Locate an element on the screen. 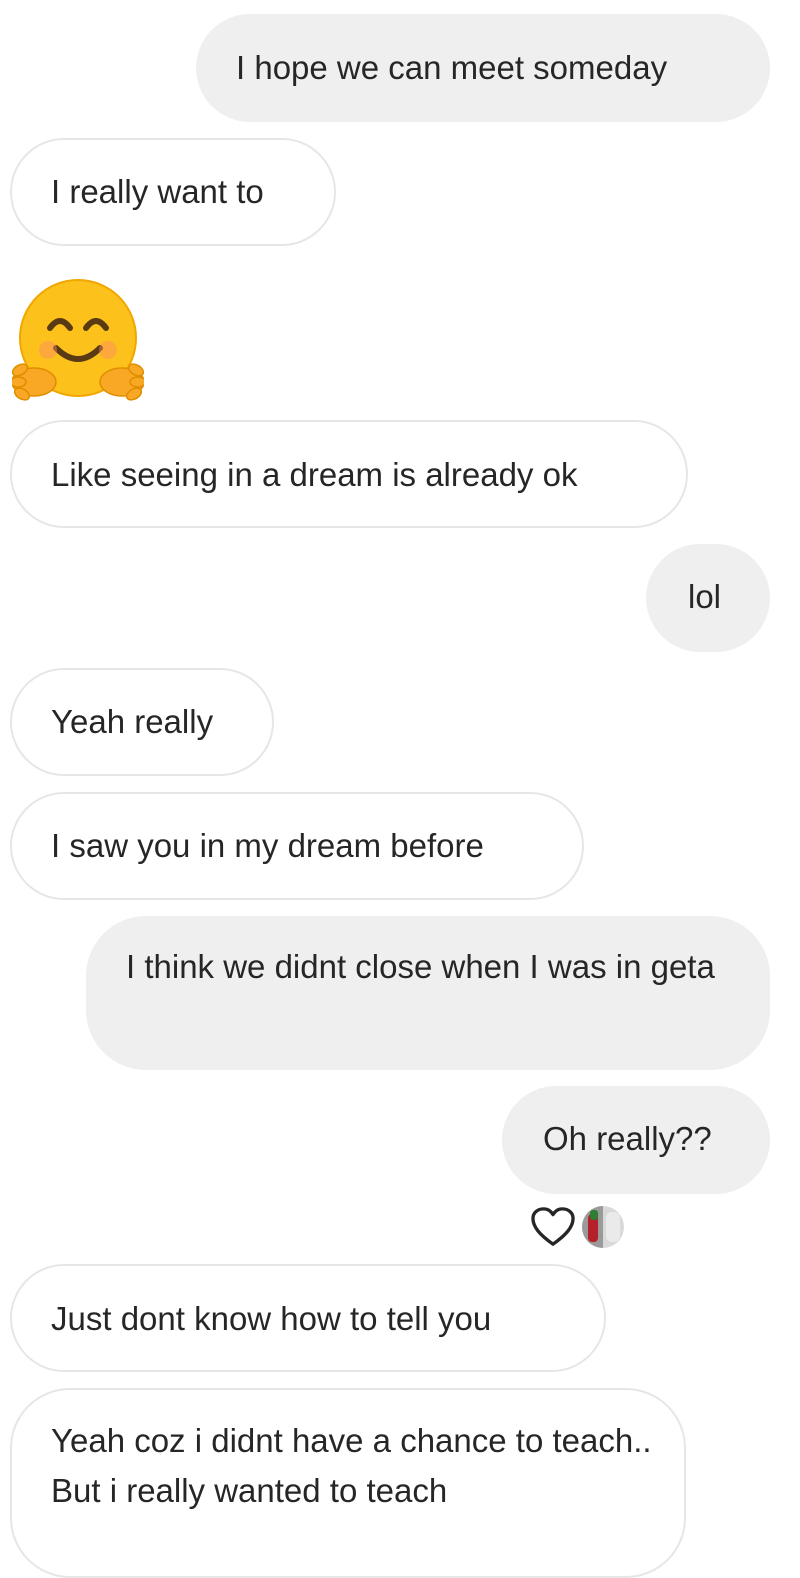  message-bubble-incoming: I really want to is located at coordinates (173, 192).